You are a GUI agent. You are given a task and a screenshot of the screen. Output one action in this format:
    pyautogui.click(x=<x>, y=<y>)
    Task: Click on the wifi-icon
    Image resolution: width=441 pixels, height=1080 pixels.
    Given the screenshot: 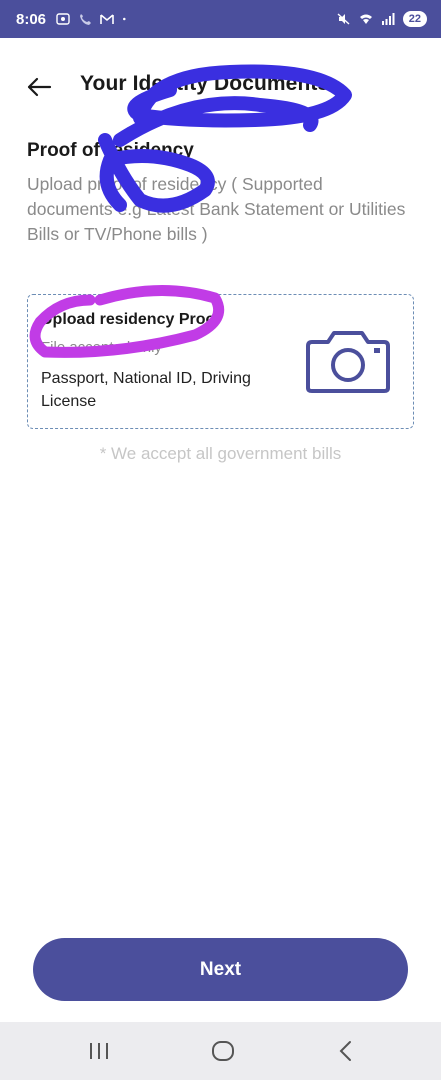 What is the action you would take?
    pyautogui.click(x=365, y=19)
    